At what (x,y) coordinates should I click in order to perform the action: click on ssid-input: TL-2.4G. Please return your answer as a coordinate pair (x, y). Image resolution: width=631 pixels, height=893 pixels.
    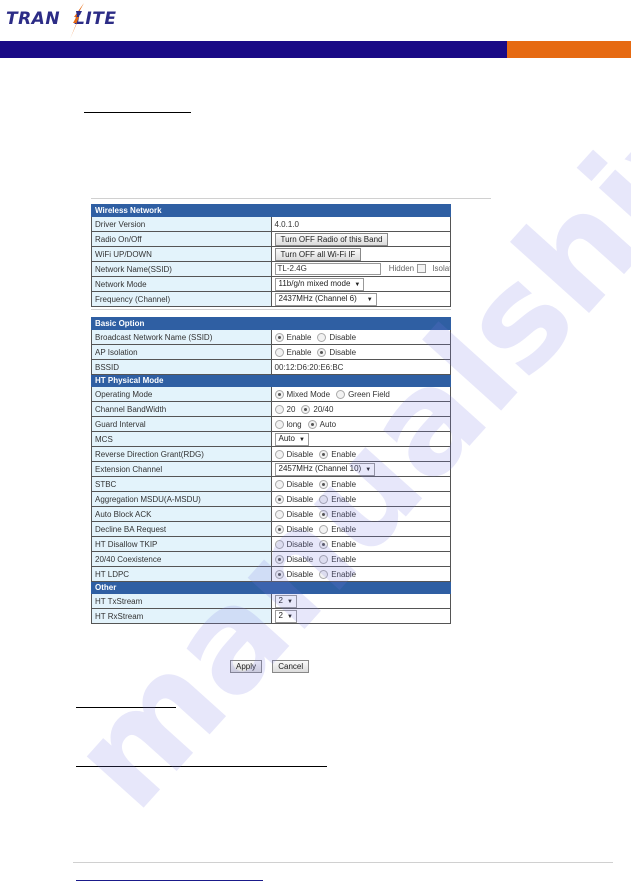
    Looking at the image, I should click on (327, 269).